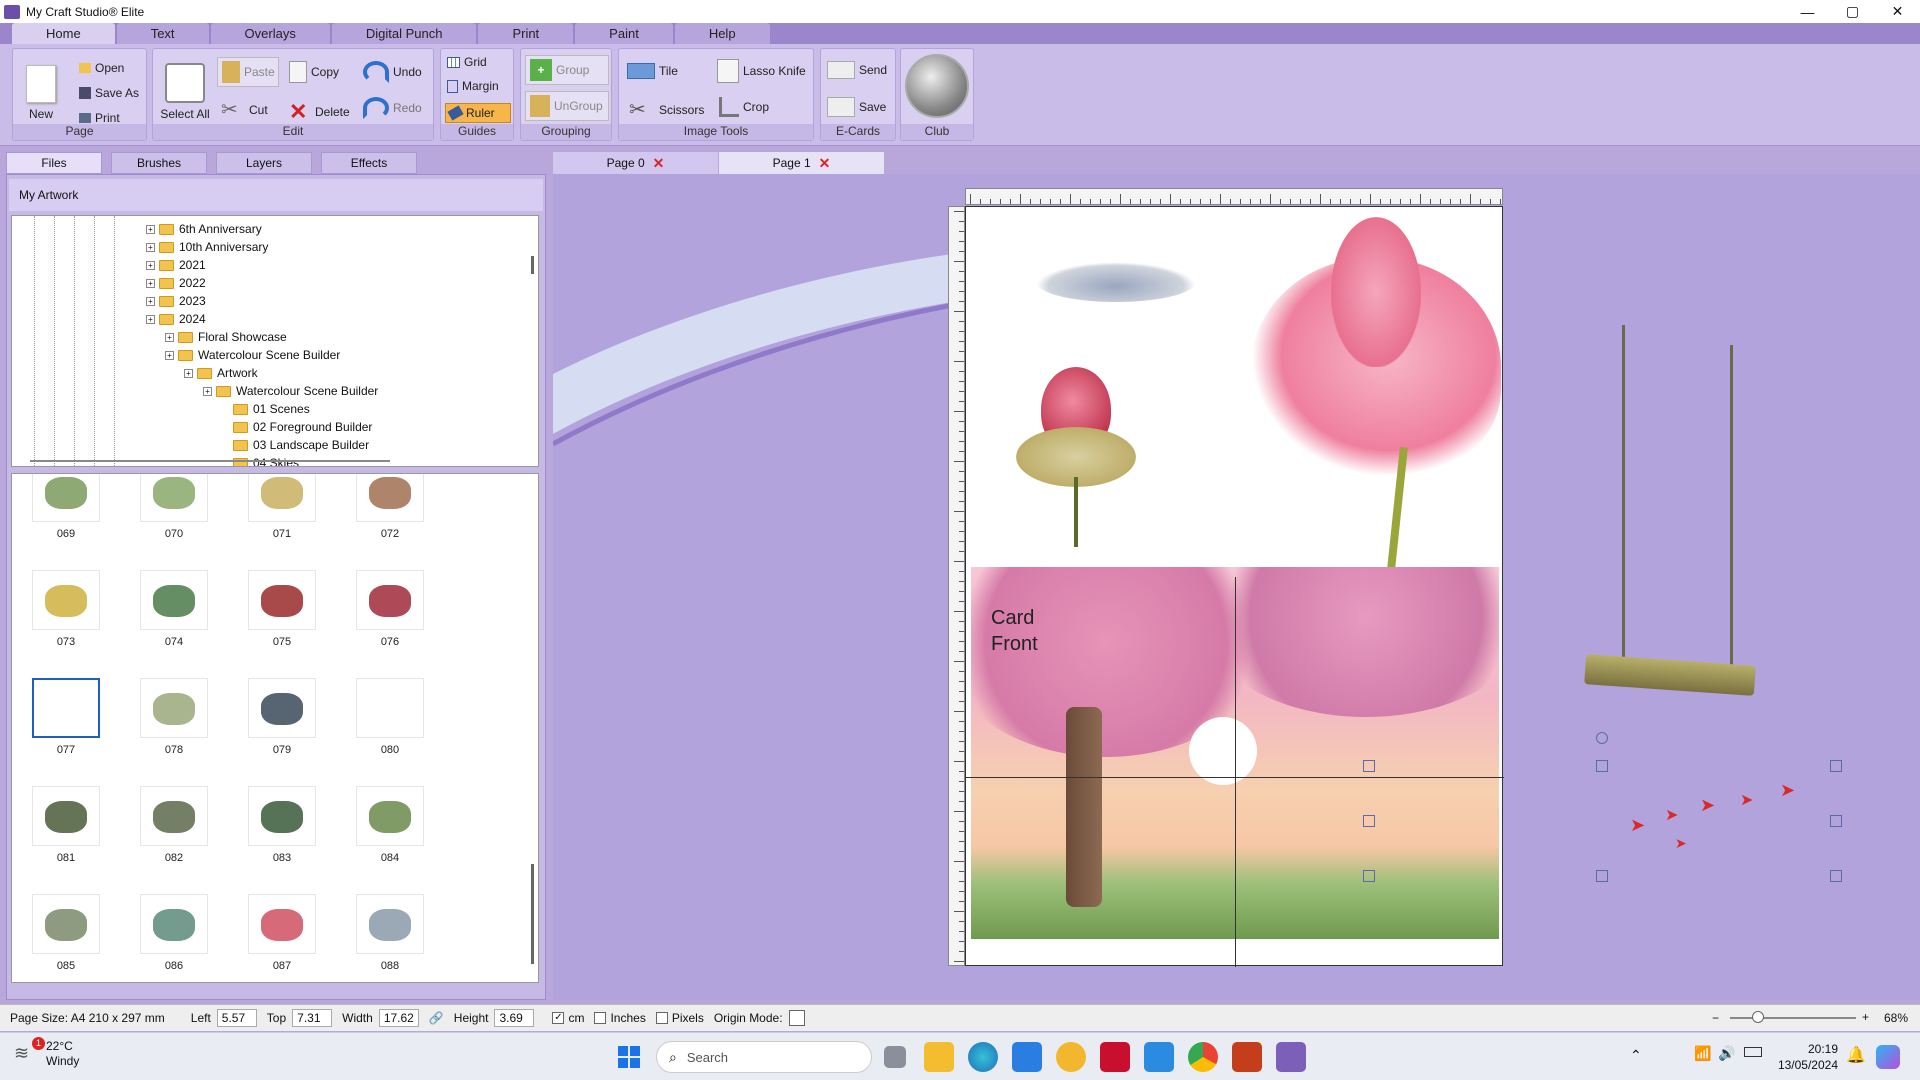 Image resolution: width=1920 pixels, height=1080 pixels. What do you see at coordinates (436, 1018) in the screenshot?
I see `aspect-lock-icon: 🔗` at bounding box center [436, 1018].